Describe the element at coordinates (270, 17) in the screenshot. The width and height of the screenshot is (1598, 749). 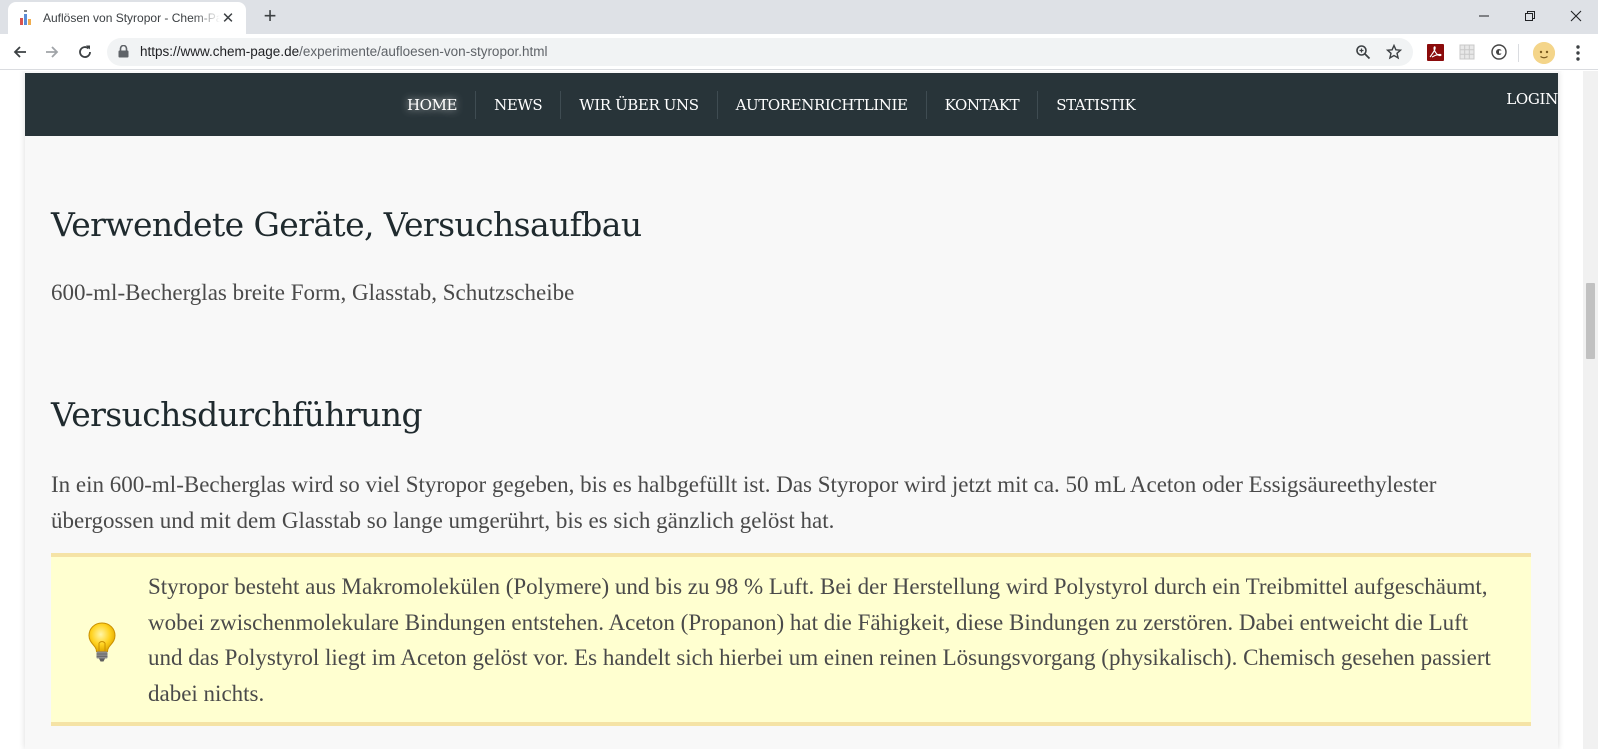
I see `new-tab-button: +` at that location.